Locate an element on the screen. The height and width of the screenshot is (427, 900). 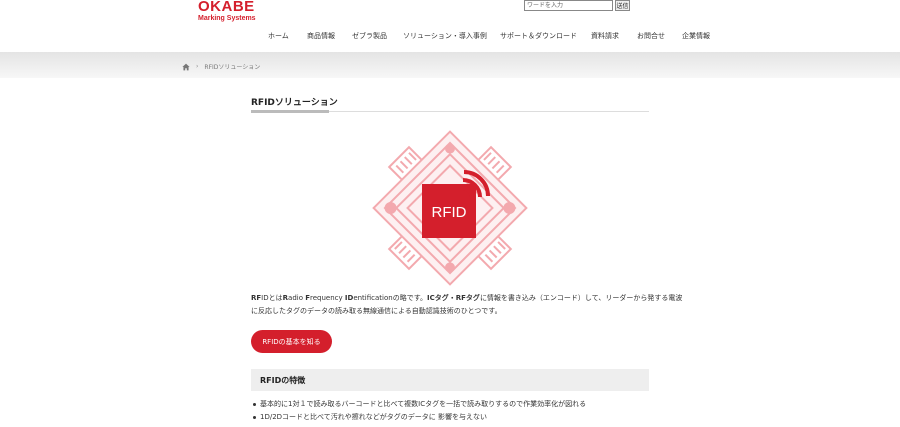
para-fragment: RF is located at coordinates (256, 298).